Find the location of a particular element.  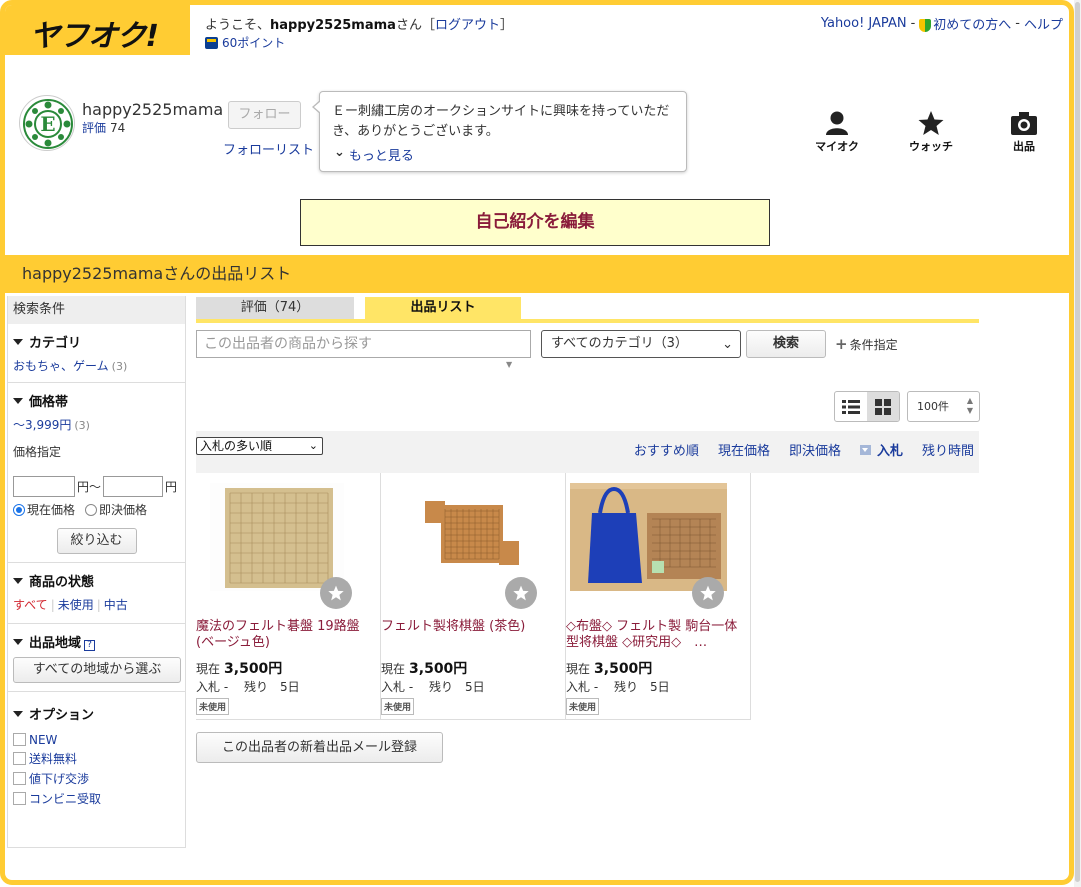

search-button: 検索 is located at coordinates (786, 344).